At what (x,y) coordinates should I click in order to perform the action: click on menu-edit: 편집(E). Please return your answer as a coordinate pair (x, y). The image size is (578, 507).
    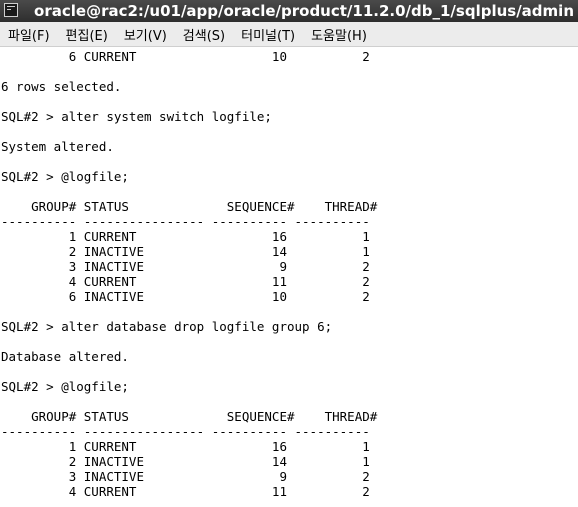
    Looking at the image, I should click on (87, 34).